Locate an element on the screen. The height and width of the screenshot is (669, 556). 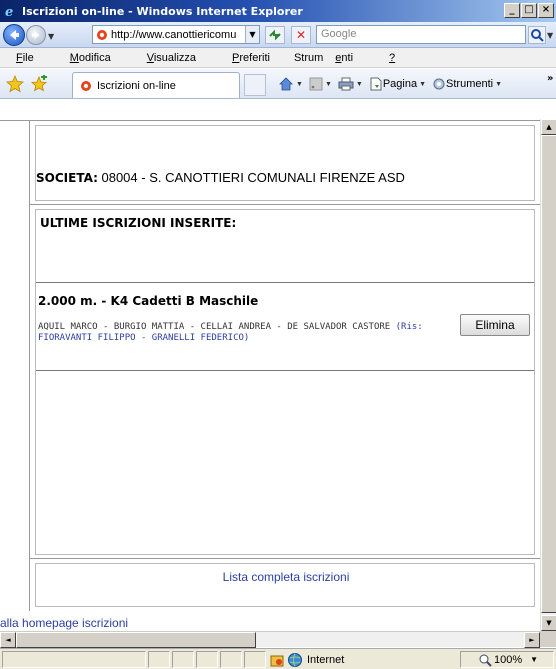
zoom-level: 100% is located at coordinates (508, 659).